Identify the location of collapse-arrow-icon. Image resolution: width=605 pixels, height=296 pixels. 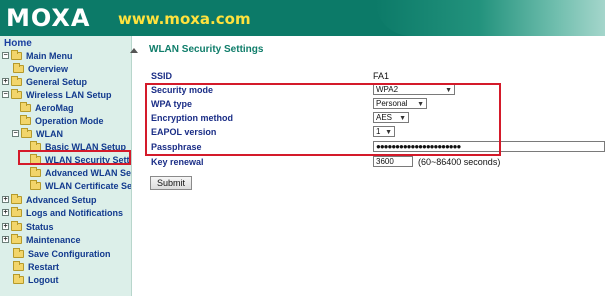
(134, 50).